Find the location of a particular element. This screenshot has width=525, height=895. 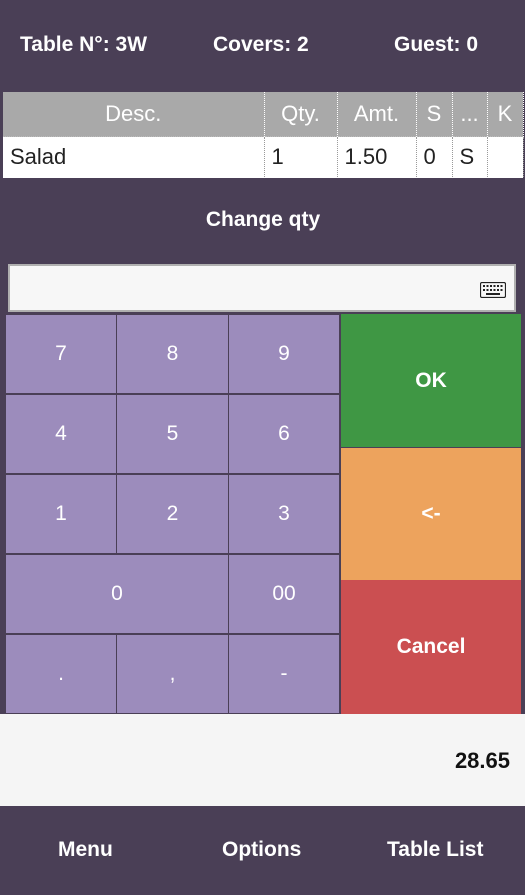

table-list-button: Table List is located at coordinates (435, 850).